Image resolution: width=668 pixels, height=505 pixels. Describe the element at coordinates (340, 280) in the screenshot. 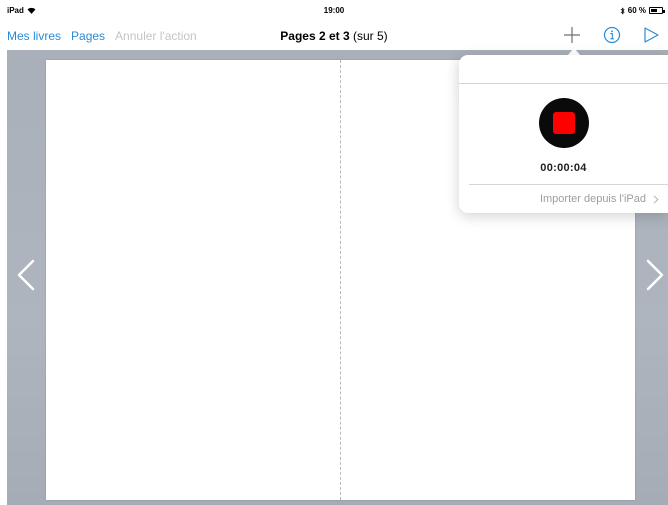

I see `book-spine` at that location.